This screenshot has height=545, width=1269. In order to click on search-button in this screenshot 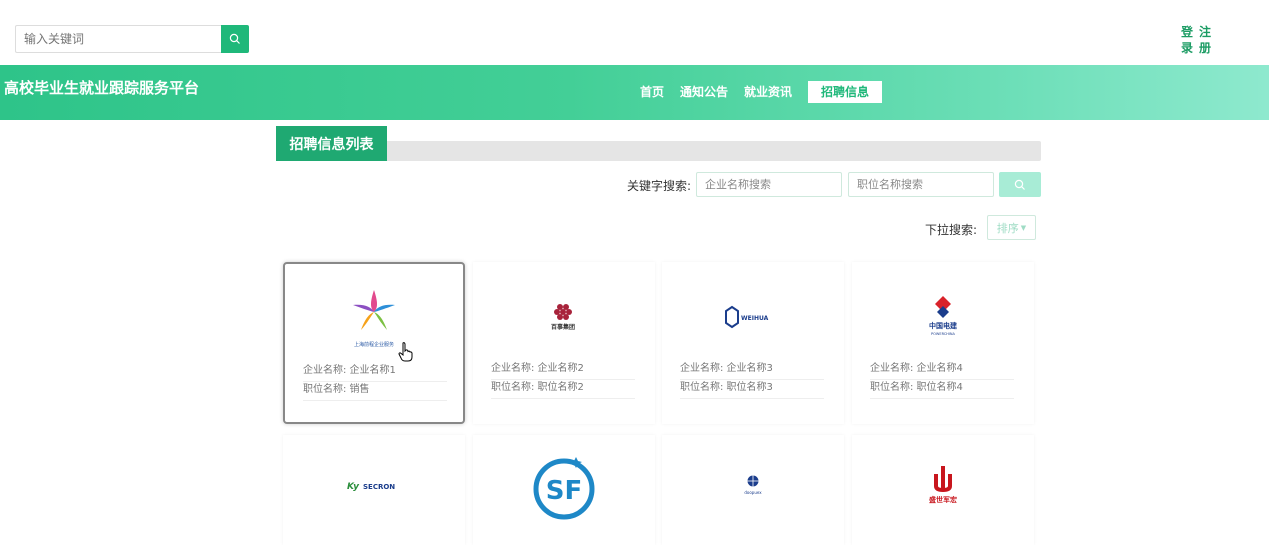, I will do `click(235, 39)`.